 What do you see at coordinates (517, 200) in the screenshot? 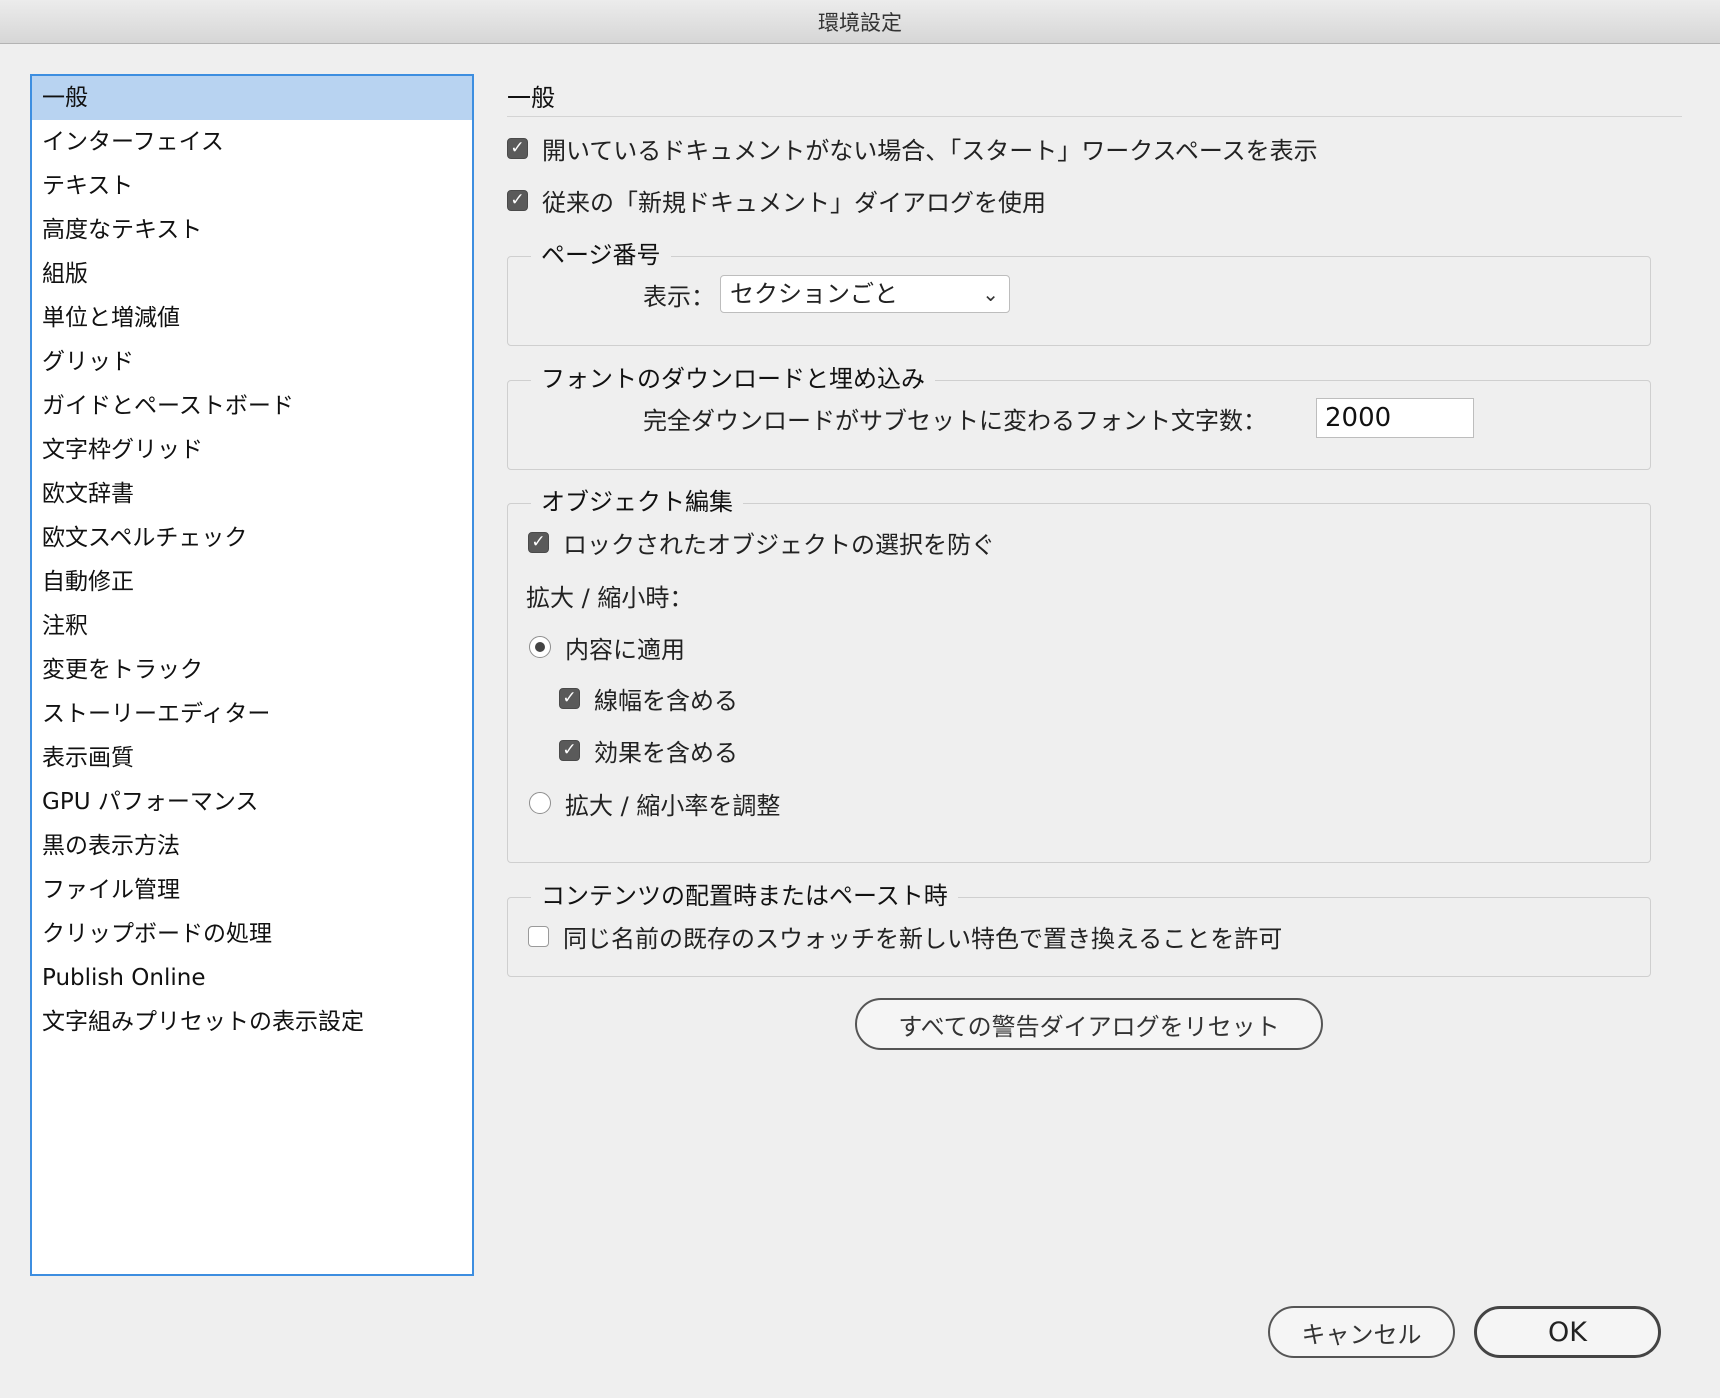
I see `legacy-new-doc-checkbox: ✓` at bounding box center [517, 200].